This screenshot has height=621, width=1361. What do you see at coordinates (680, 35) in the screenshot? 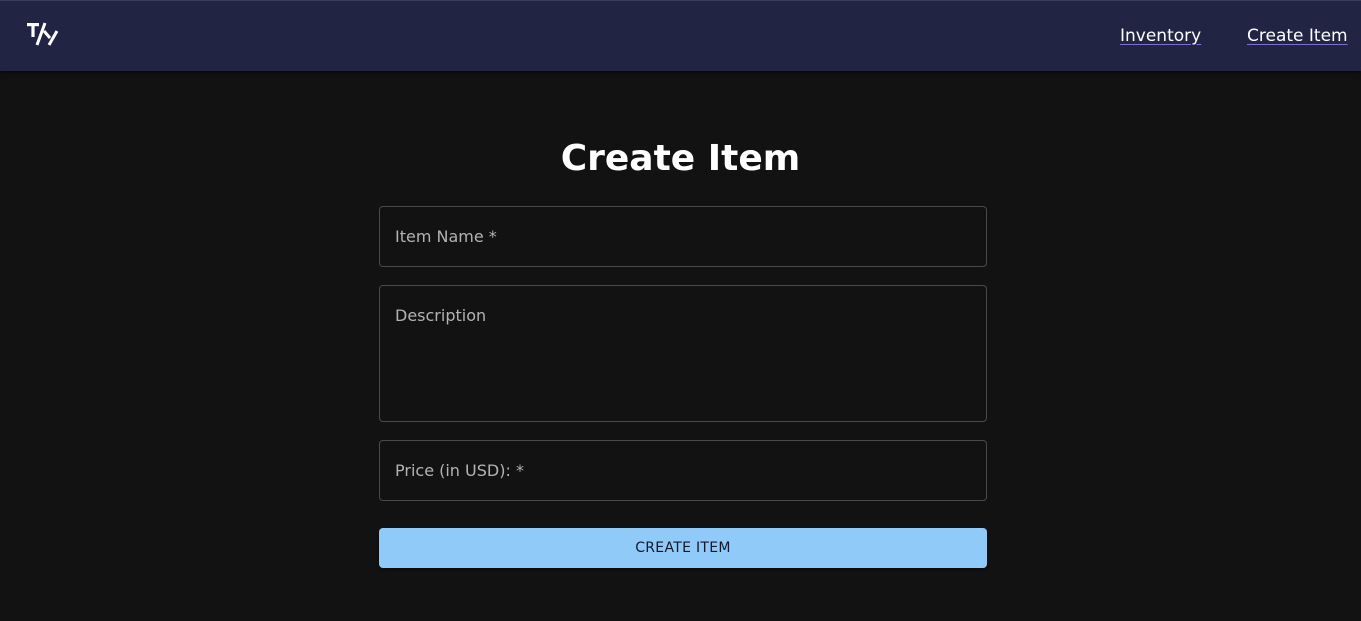
I see `top-navbar: Inventory Create Item` at bounding box center [680, 35].